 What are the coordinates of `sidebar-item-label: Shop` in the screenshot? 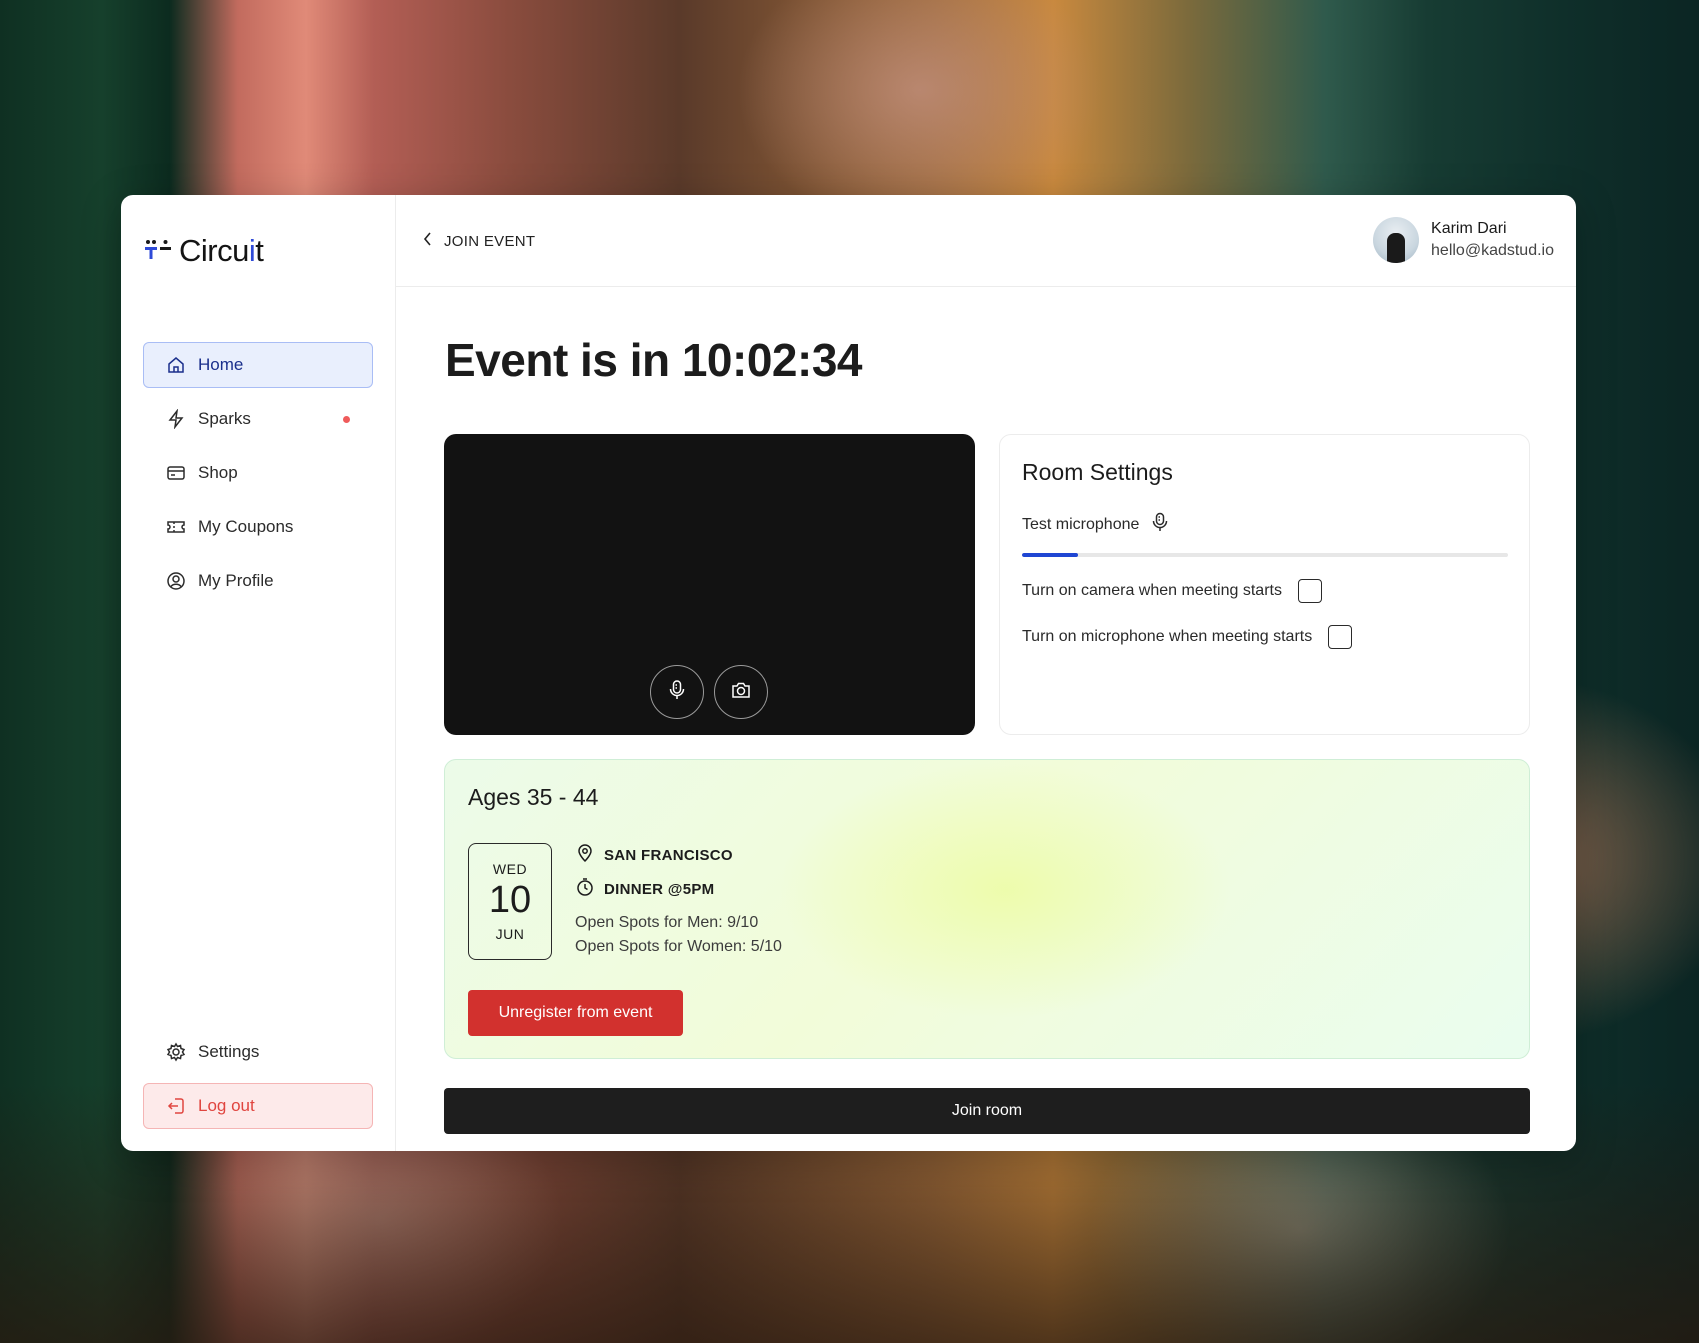 It's located at (218, 472).